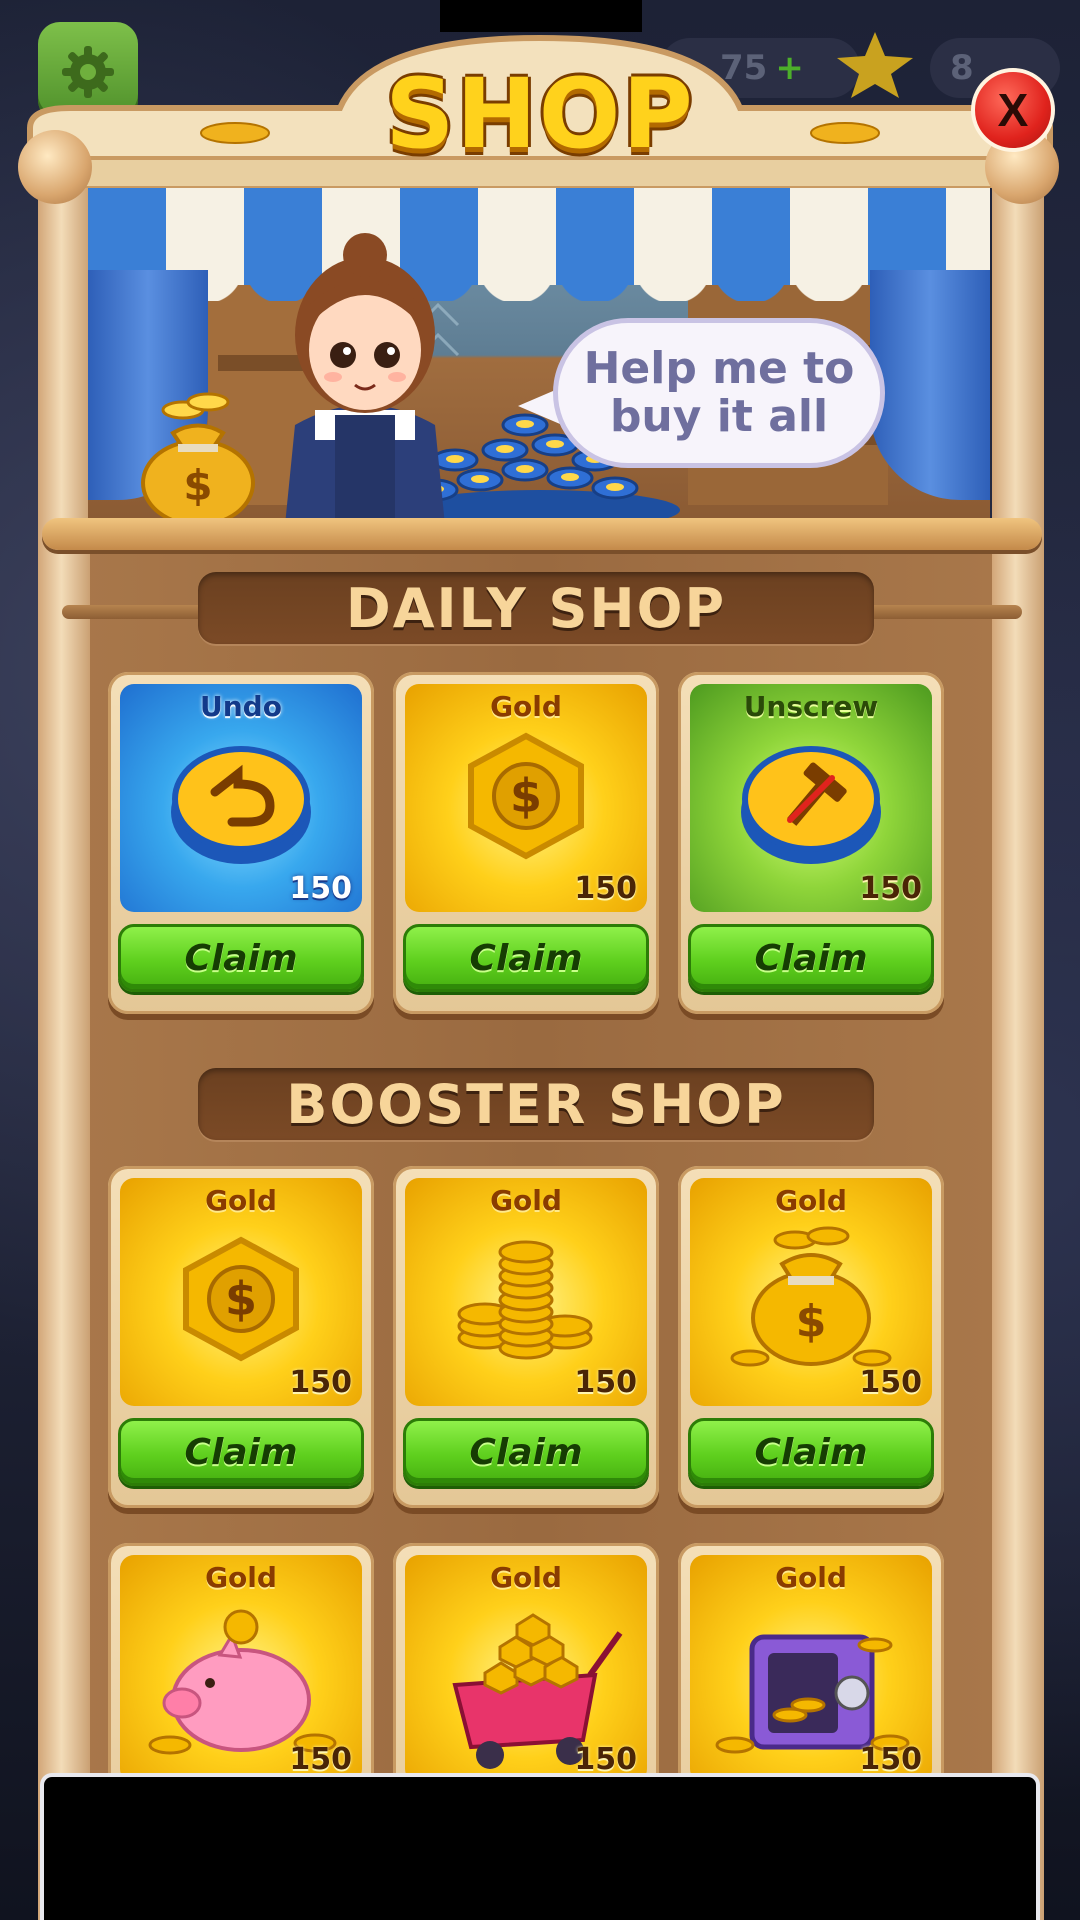 This screenshot has height=1920, width=1080. I want to click on shopkeeper-character, so click(365, 379).